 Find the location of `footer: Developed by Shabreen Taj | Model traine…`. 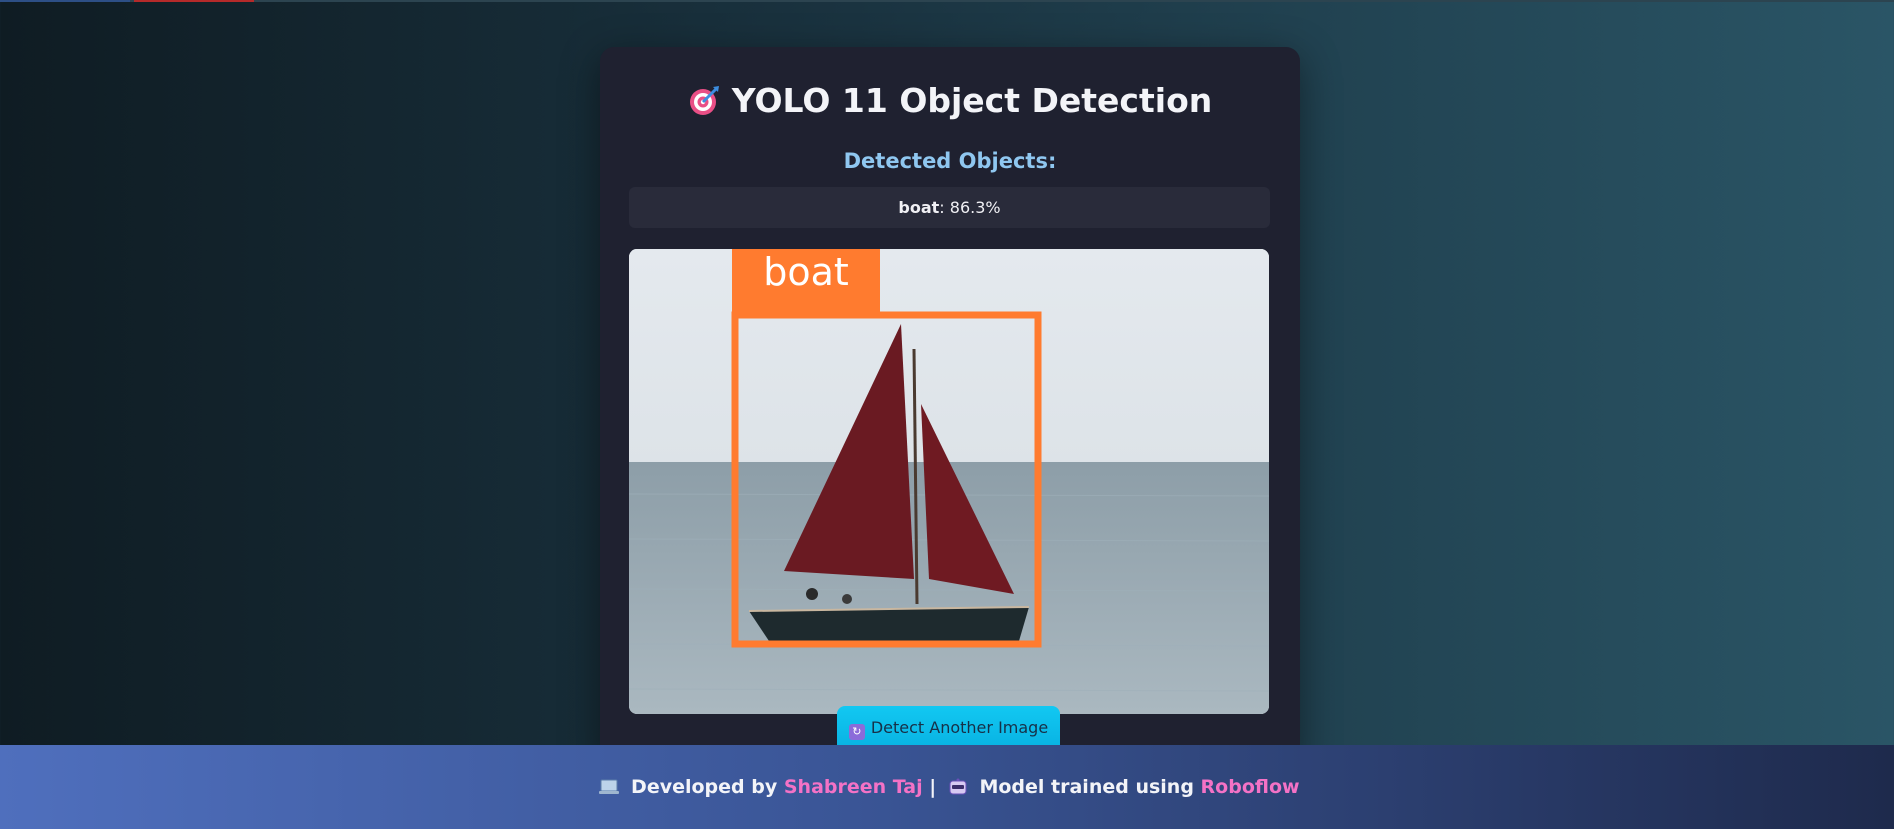

footer: Developed by Shabreen Taj | Model traine… is located at coordinates (947, 787).